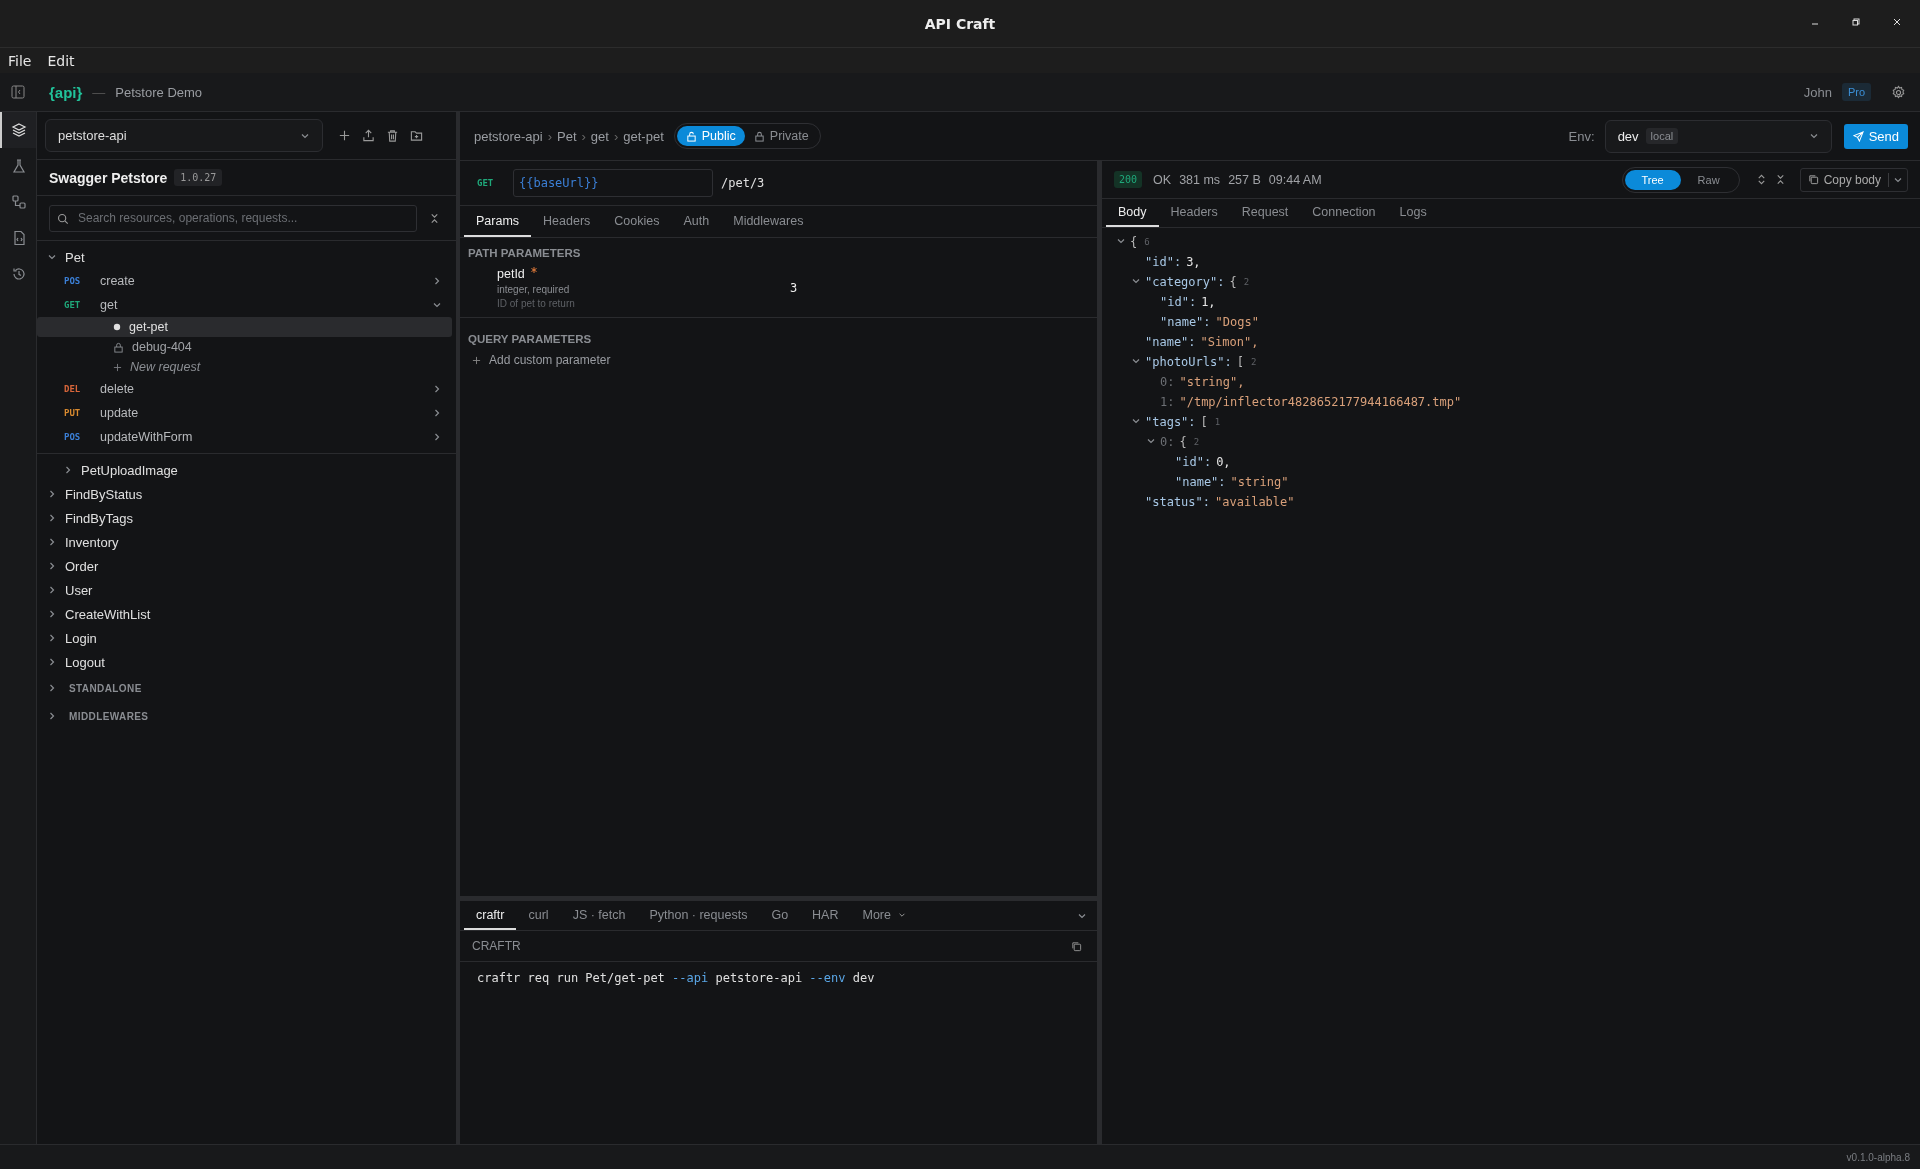  Describe the element at coordinates (599, 136) in the screenshot. I see `breadcrumb-item: get` at that location.